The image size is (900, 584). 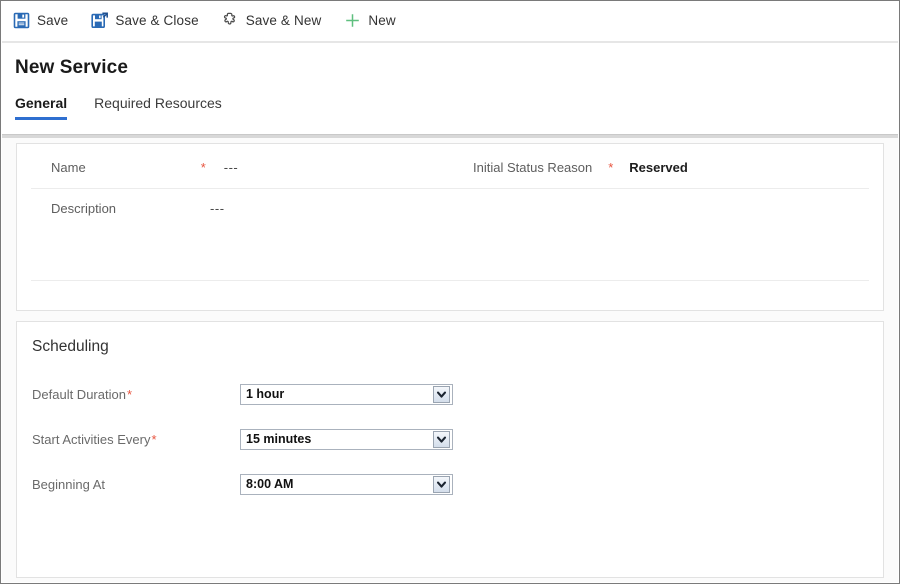 I want to click on save-and-close-button: Save & Close, so click(x=149, y=20).